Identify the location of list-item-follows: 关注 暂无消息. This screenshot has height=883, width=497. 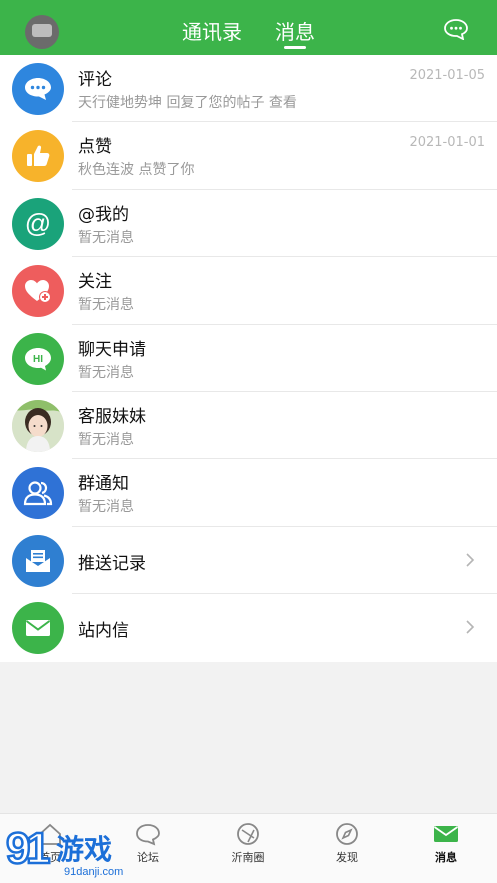
(248, 291).